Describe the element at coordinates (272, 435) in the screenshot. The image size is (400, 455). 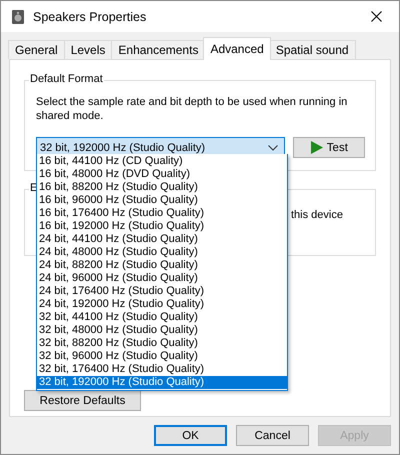
I see `dialog-button: Cancel` at that location.